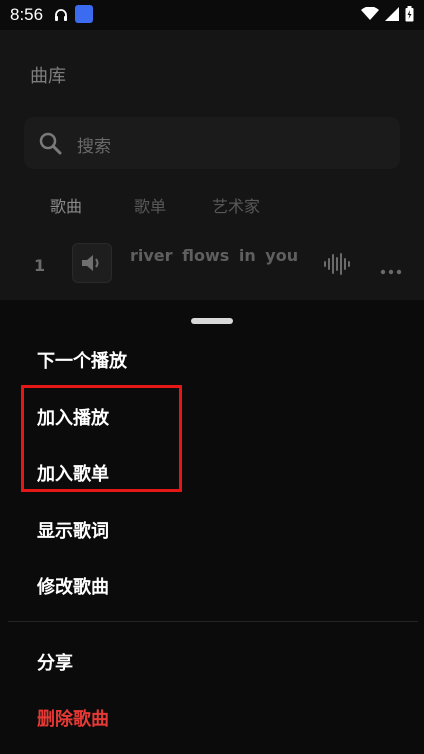 Image resolution: width=424 pixels, height=754 pixels. Describe the element at coordinates (40, 265) in the screenshot. I see `song-index: 1` at that location.